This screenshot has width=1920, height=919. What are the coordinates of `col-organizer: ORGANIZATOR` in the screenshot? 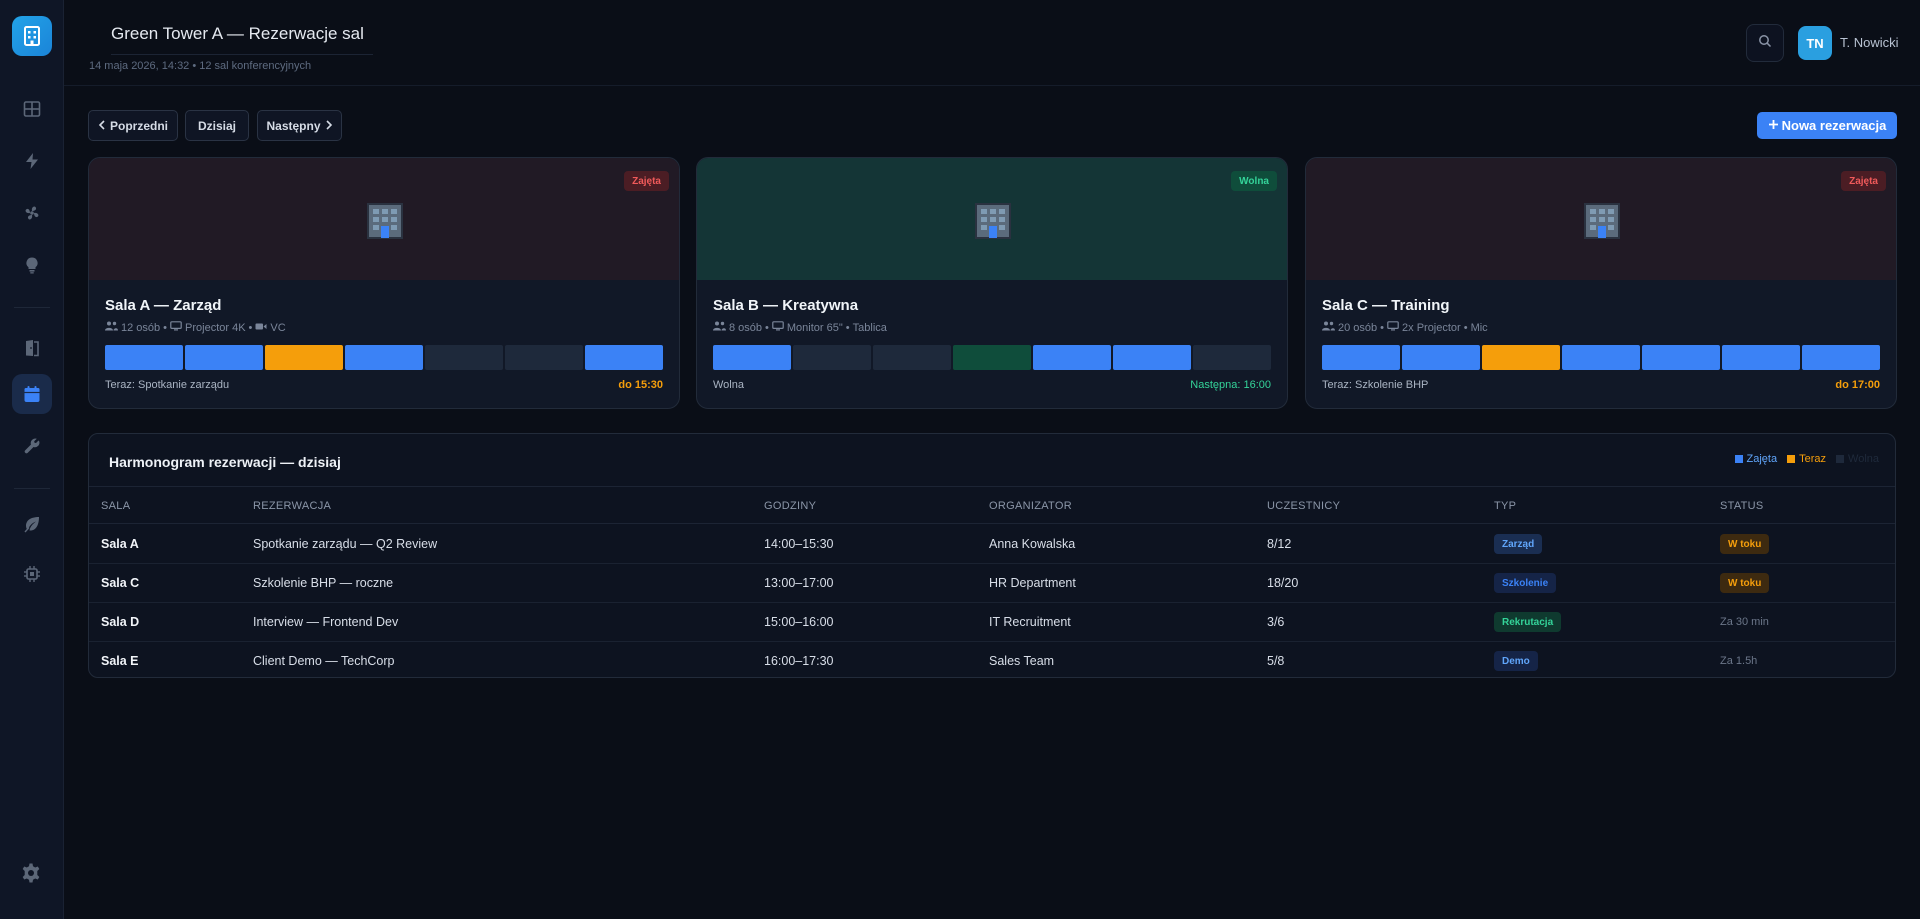 It's located at (1030, 506).